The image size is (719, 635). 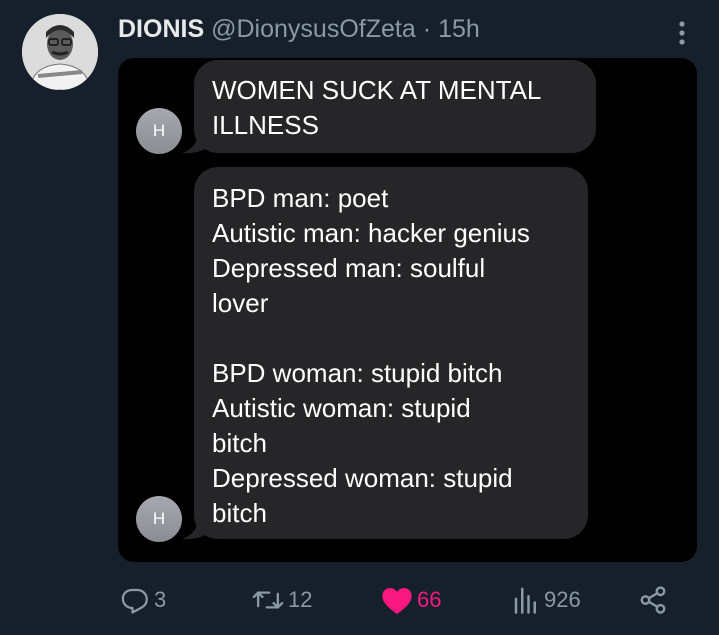 I want to click on like-button: 66, so click(x=411, y=600).